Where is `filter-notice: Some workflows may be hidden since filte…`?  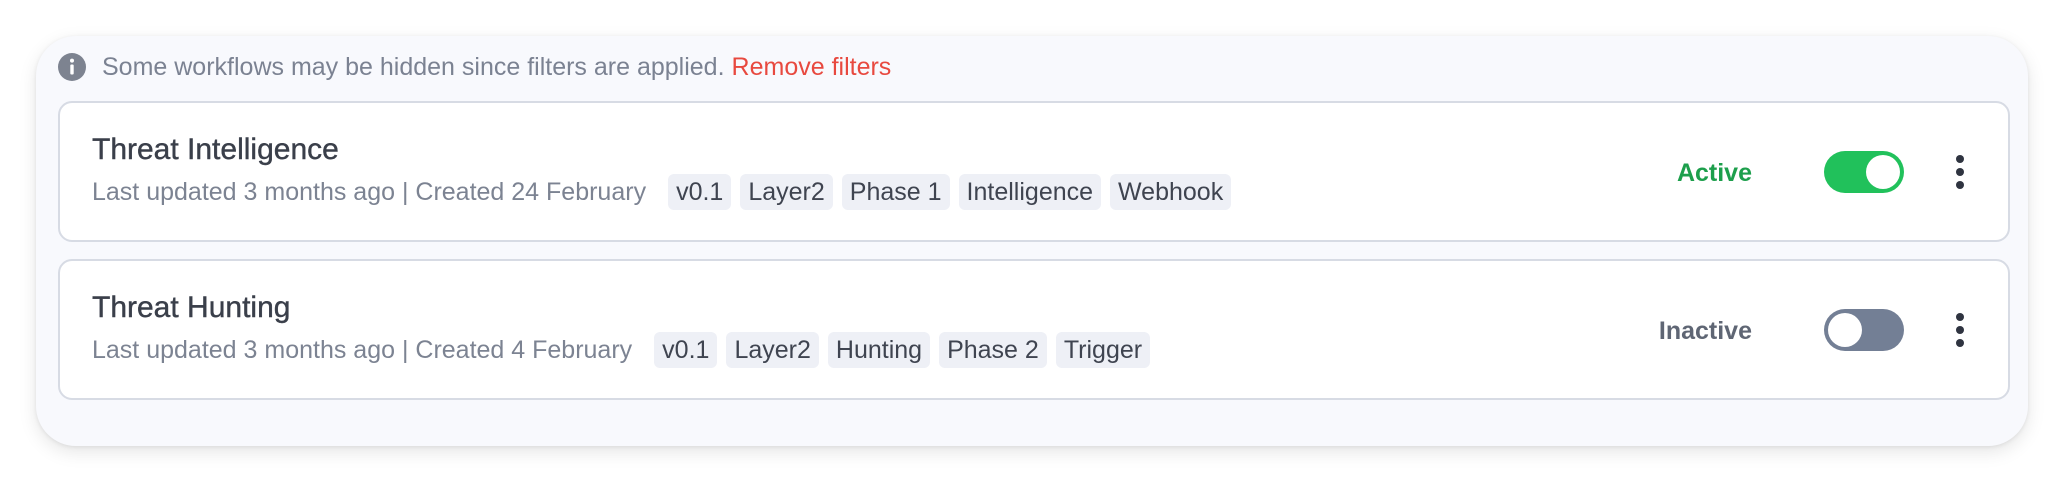 filter-notice: Some workflows may be hidden since filte… is located at coordinates (474, 67).